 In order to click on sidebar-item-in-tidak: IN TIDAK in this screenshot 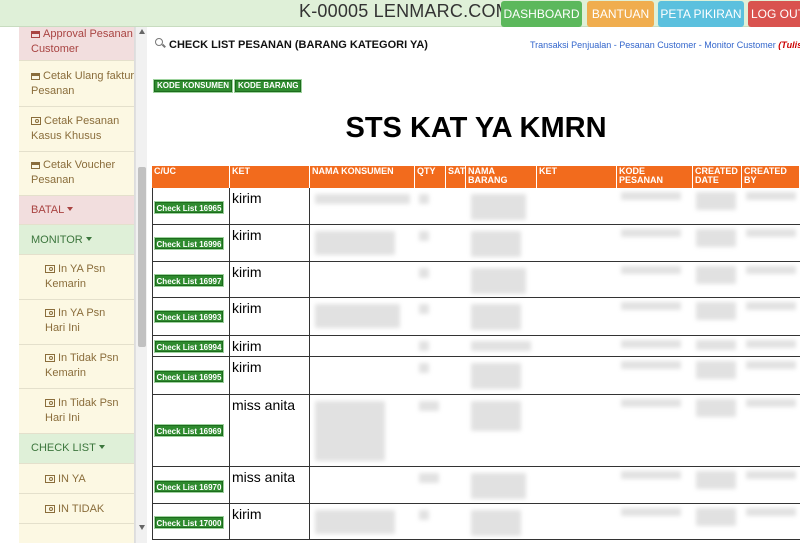, I will do `click(76, 509)`.